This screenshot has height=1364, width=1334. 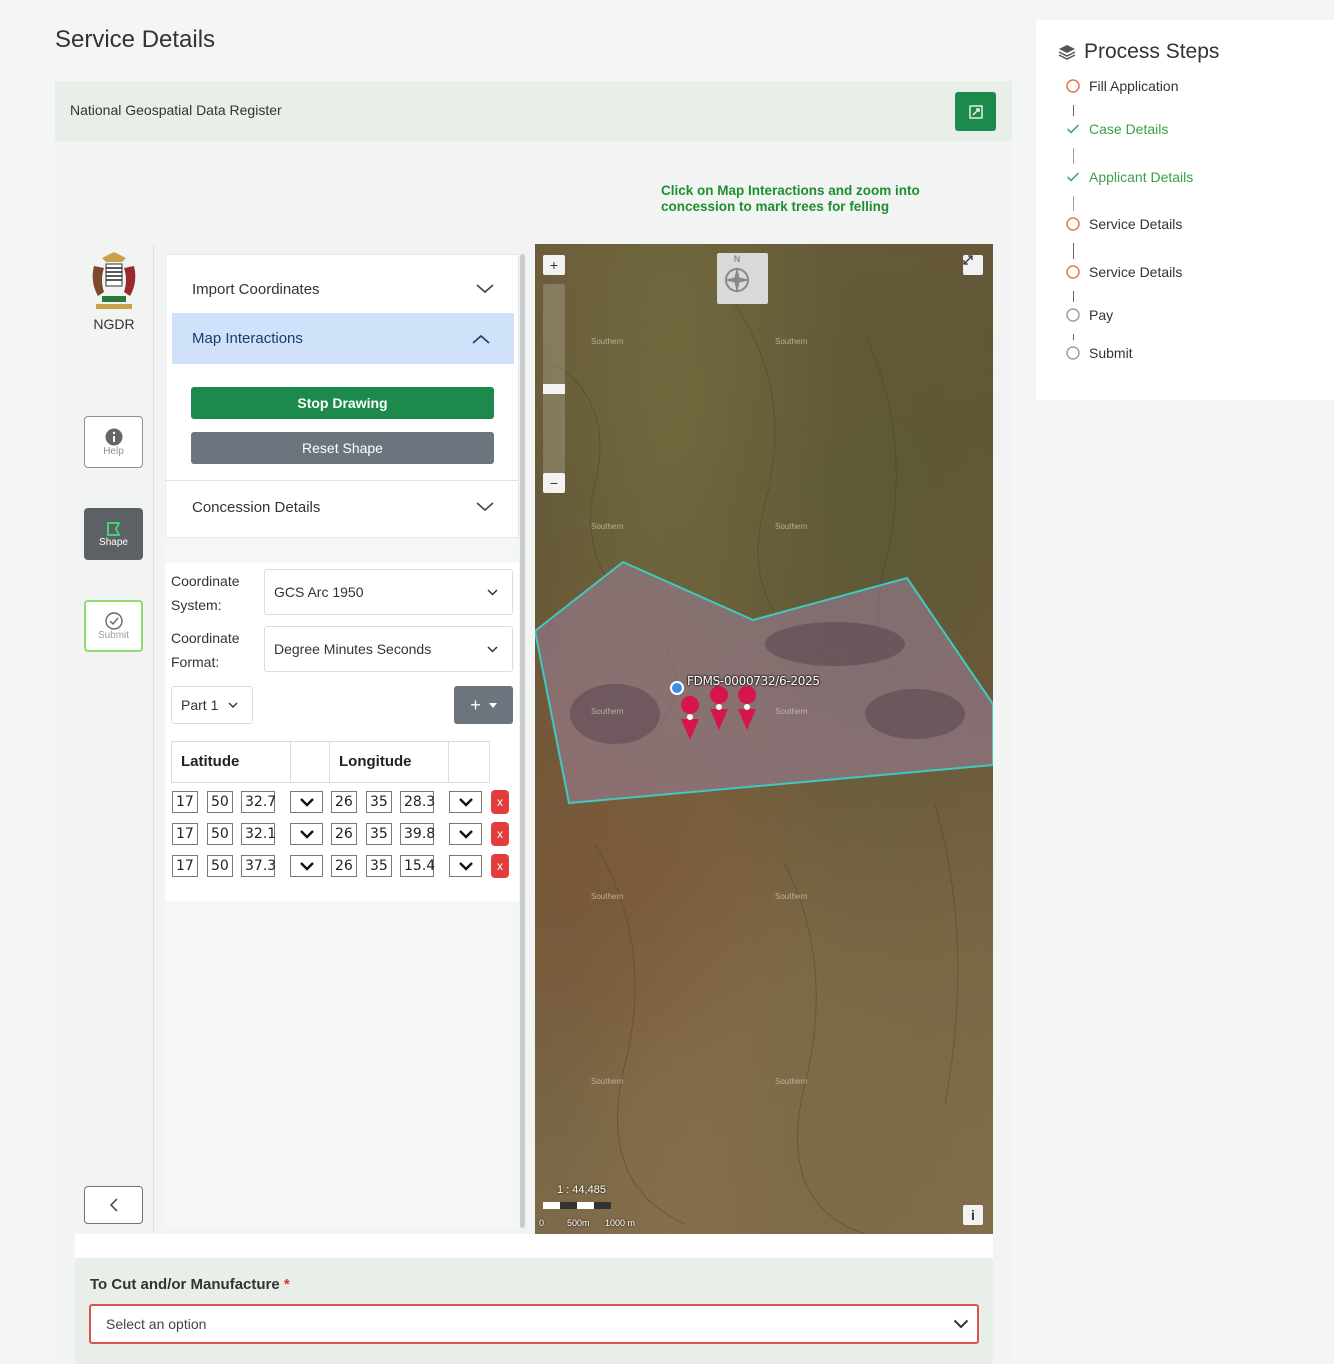 What do you see at coordinates (113, 451) in the screenshot?
I see `help-label: Help` at bounding box center [113, 451].